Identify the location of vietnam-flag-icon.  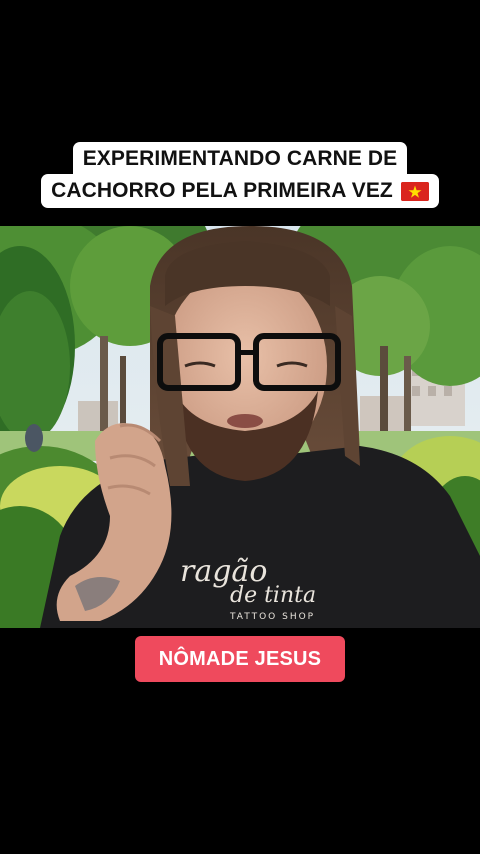
(414, 191).